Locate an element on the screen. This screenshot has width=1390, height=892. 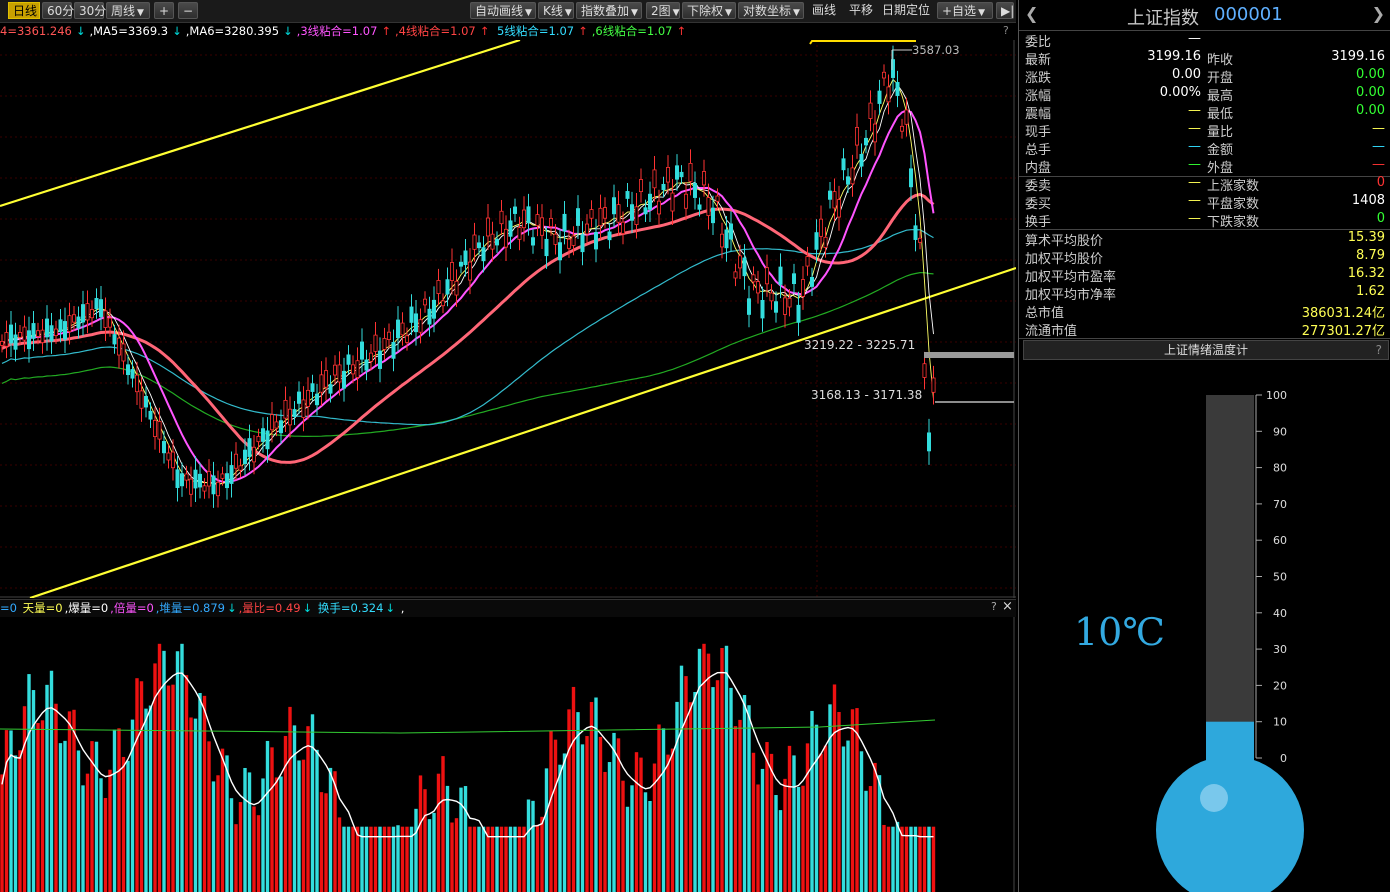
prev-stock-icon: ❮ is located at coordinates (1031, 13).